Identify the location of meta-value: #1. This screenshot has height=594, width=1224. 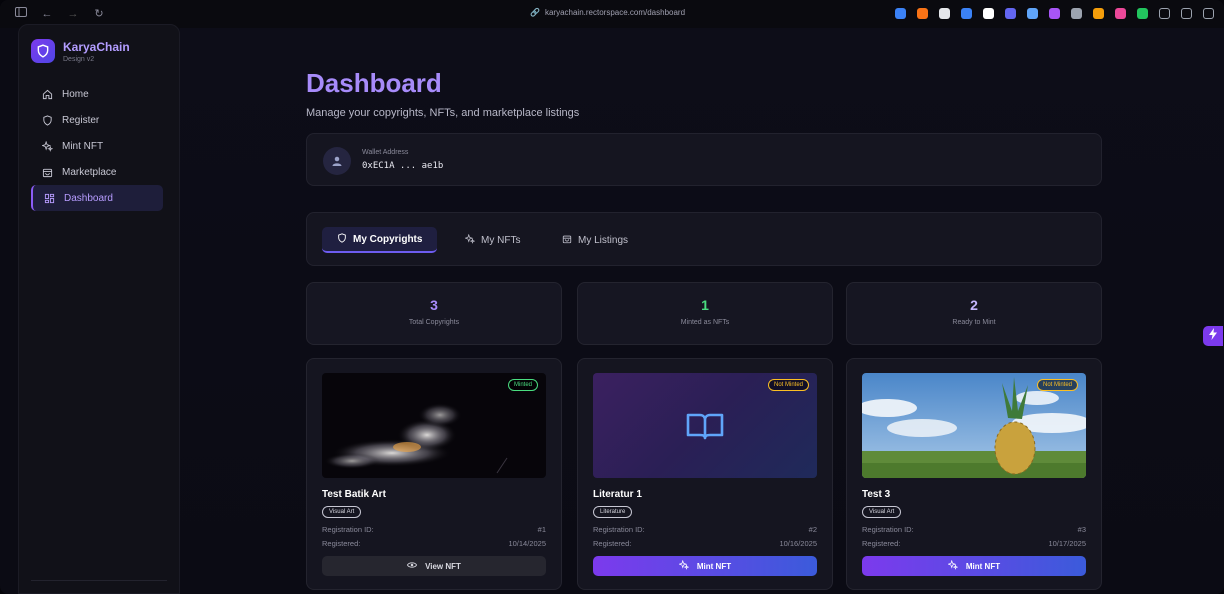
(541, 529).